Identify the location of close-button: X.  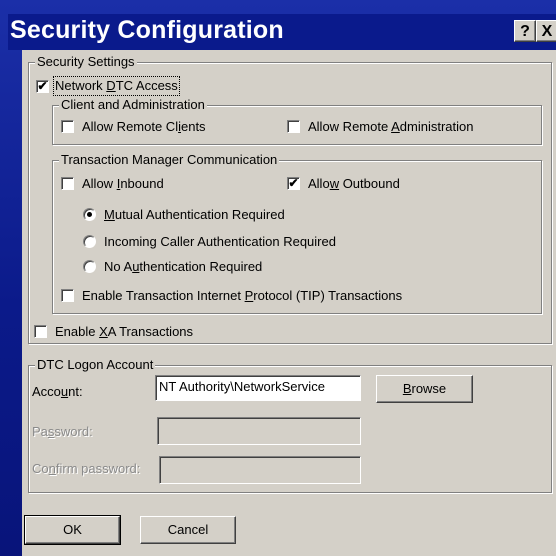
(546, 31).